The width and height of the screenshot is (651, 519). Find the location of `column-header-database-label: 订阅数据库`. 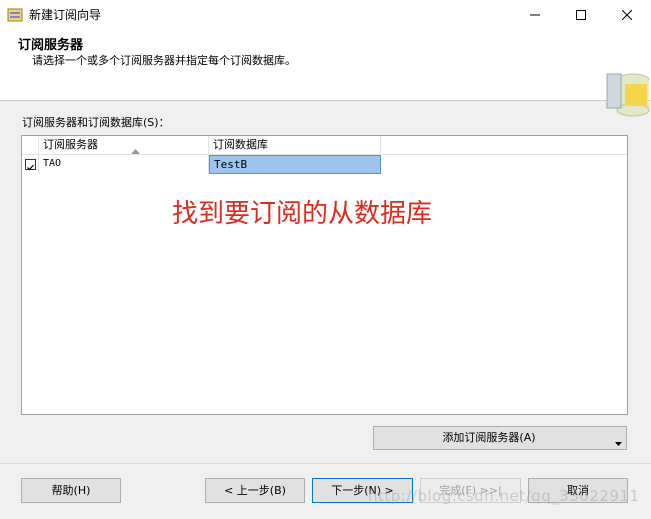

column-header-database-label: 订阅数据库 is located at coordinates (240, 144).